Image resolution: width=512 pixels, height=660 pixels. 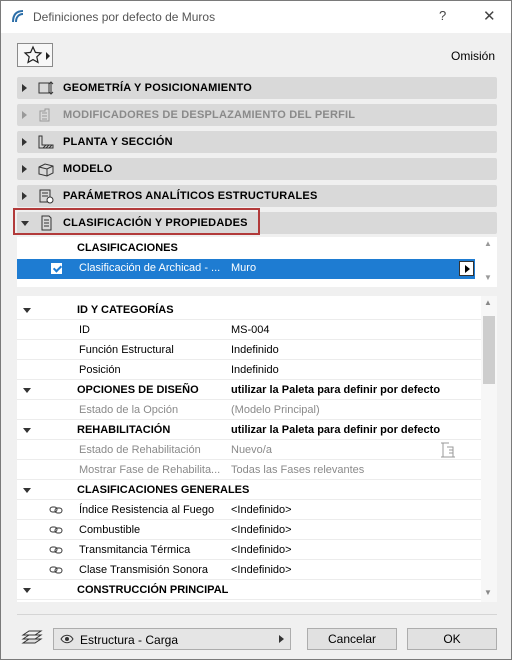 What do you see at coordinates (257, 142) in the screenshot?
I see `panel-floor-plan-section: PLANTA Y SECCIÓN` at bounding box center [257, 142].